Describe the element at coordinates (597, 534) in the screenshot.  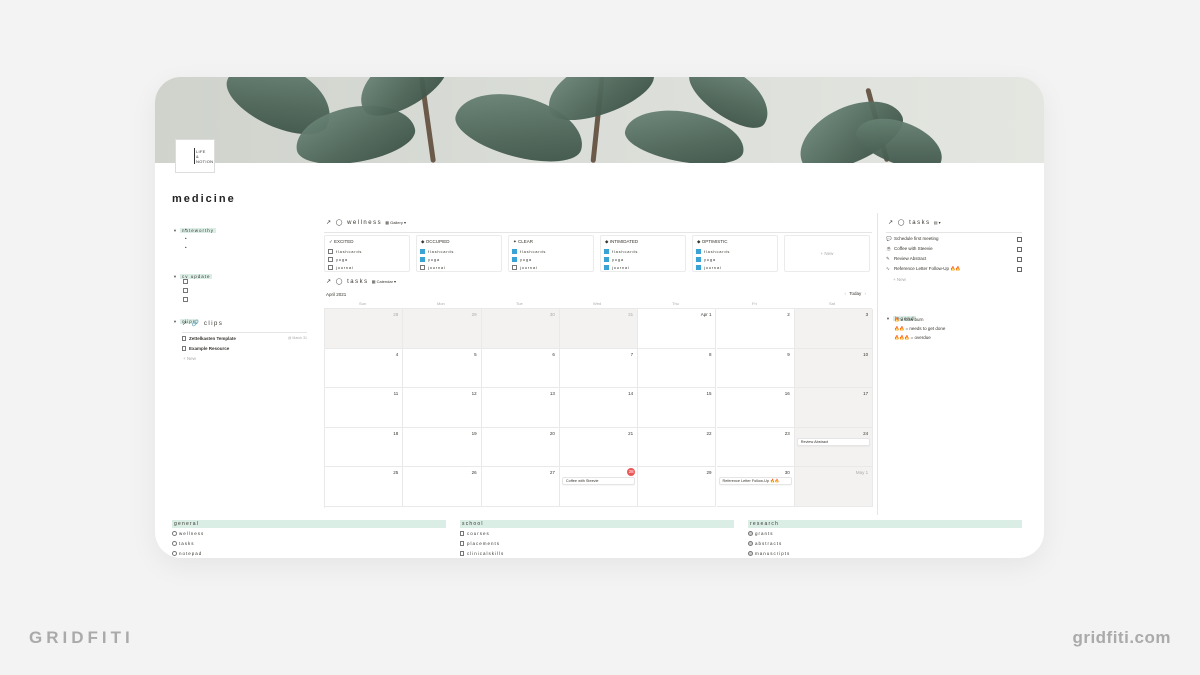
I see `nav-link: courses` at that location.